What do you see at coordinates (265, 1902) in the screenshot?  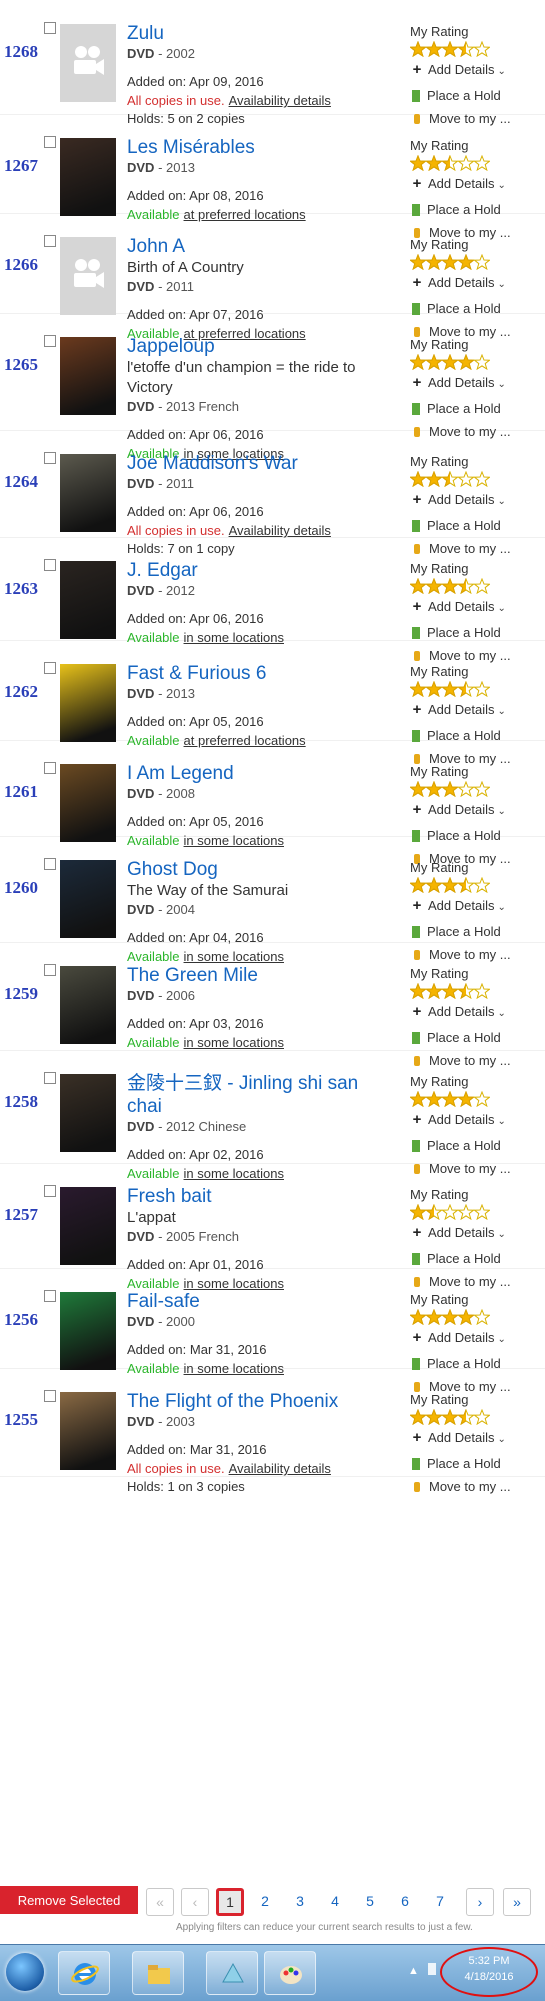 I see `page-2-button: 2` at bounding box center [265, 1902].